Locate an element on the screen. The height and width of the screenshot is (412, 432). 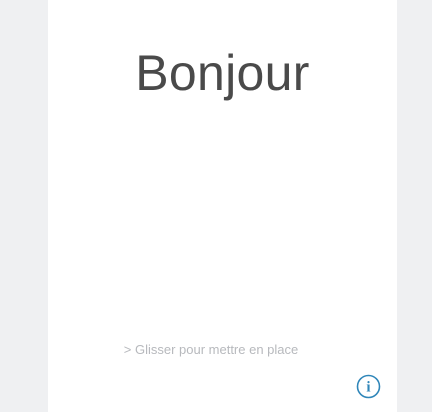
info-circle-icon: i is located at coordinates (368, 386).